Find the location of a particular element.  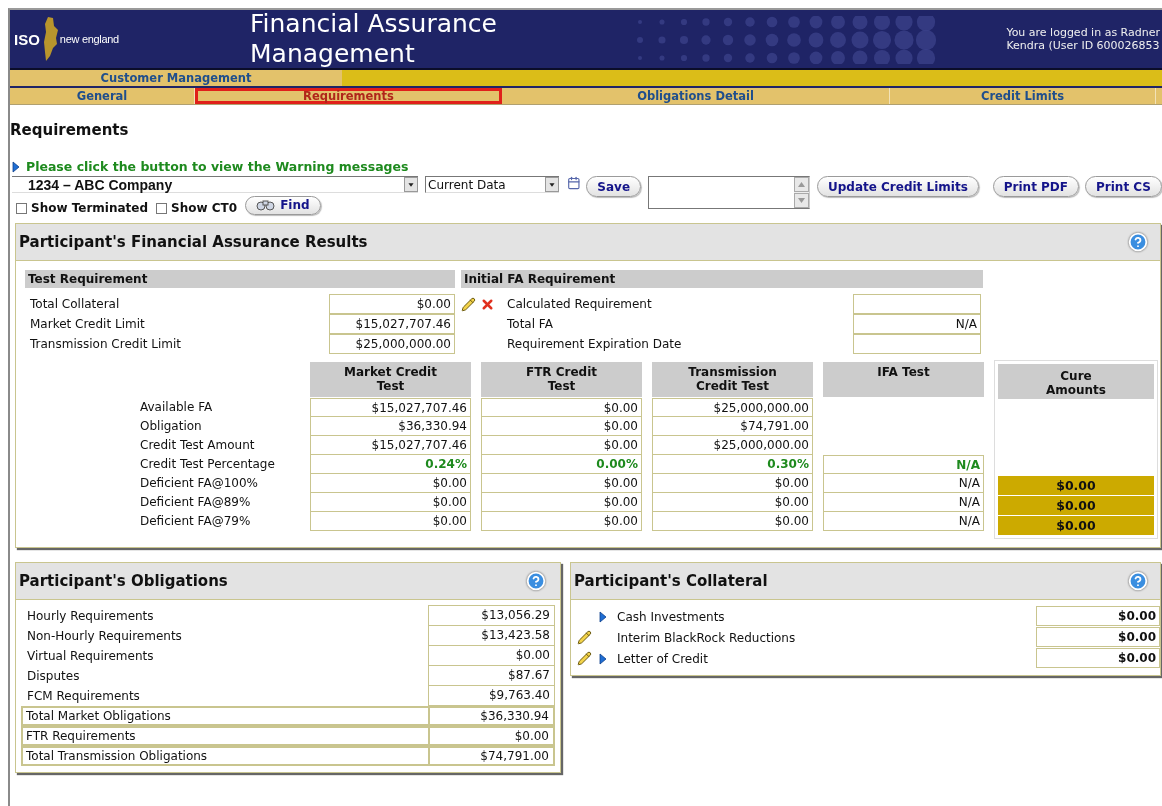

section-heading: Test Requirement is located at coordinates (240, 279).